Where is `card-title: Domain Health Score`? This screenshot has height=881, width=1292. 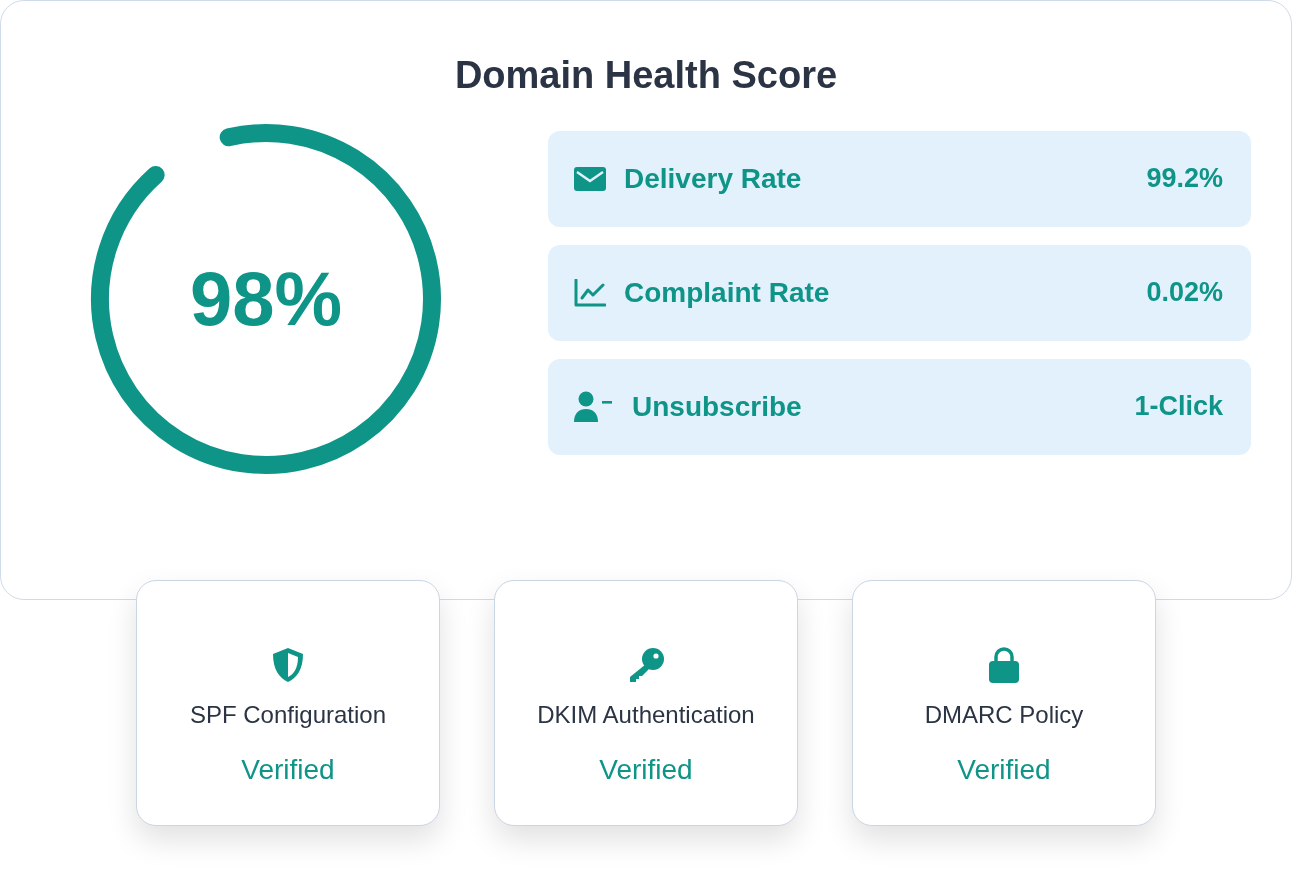
card-title: Domain Health Score is located at coordinates (646, 75).